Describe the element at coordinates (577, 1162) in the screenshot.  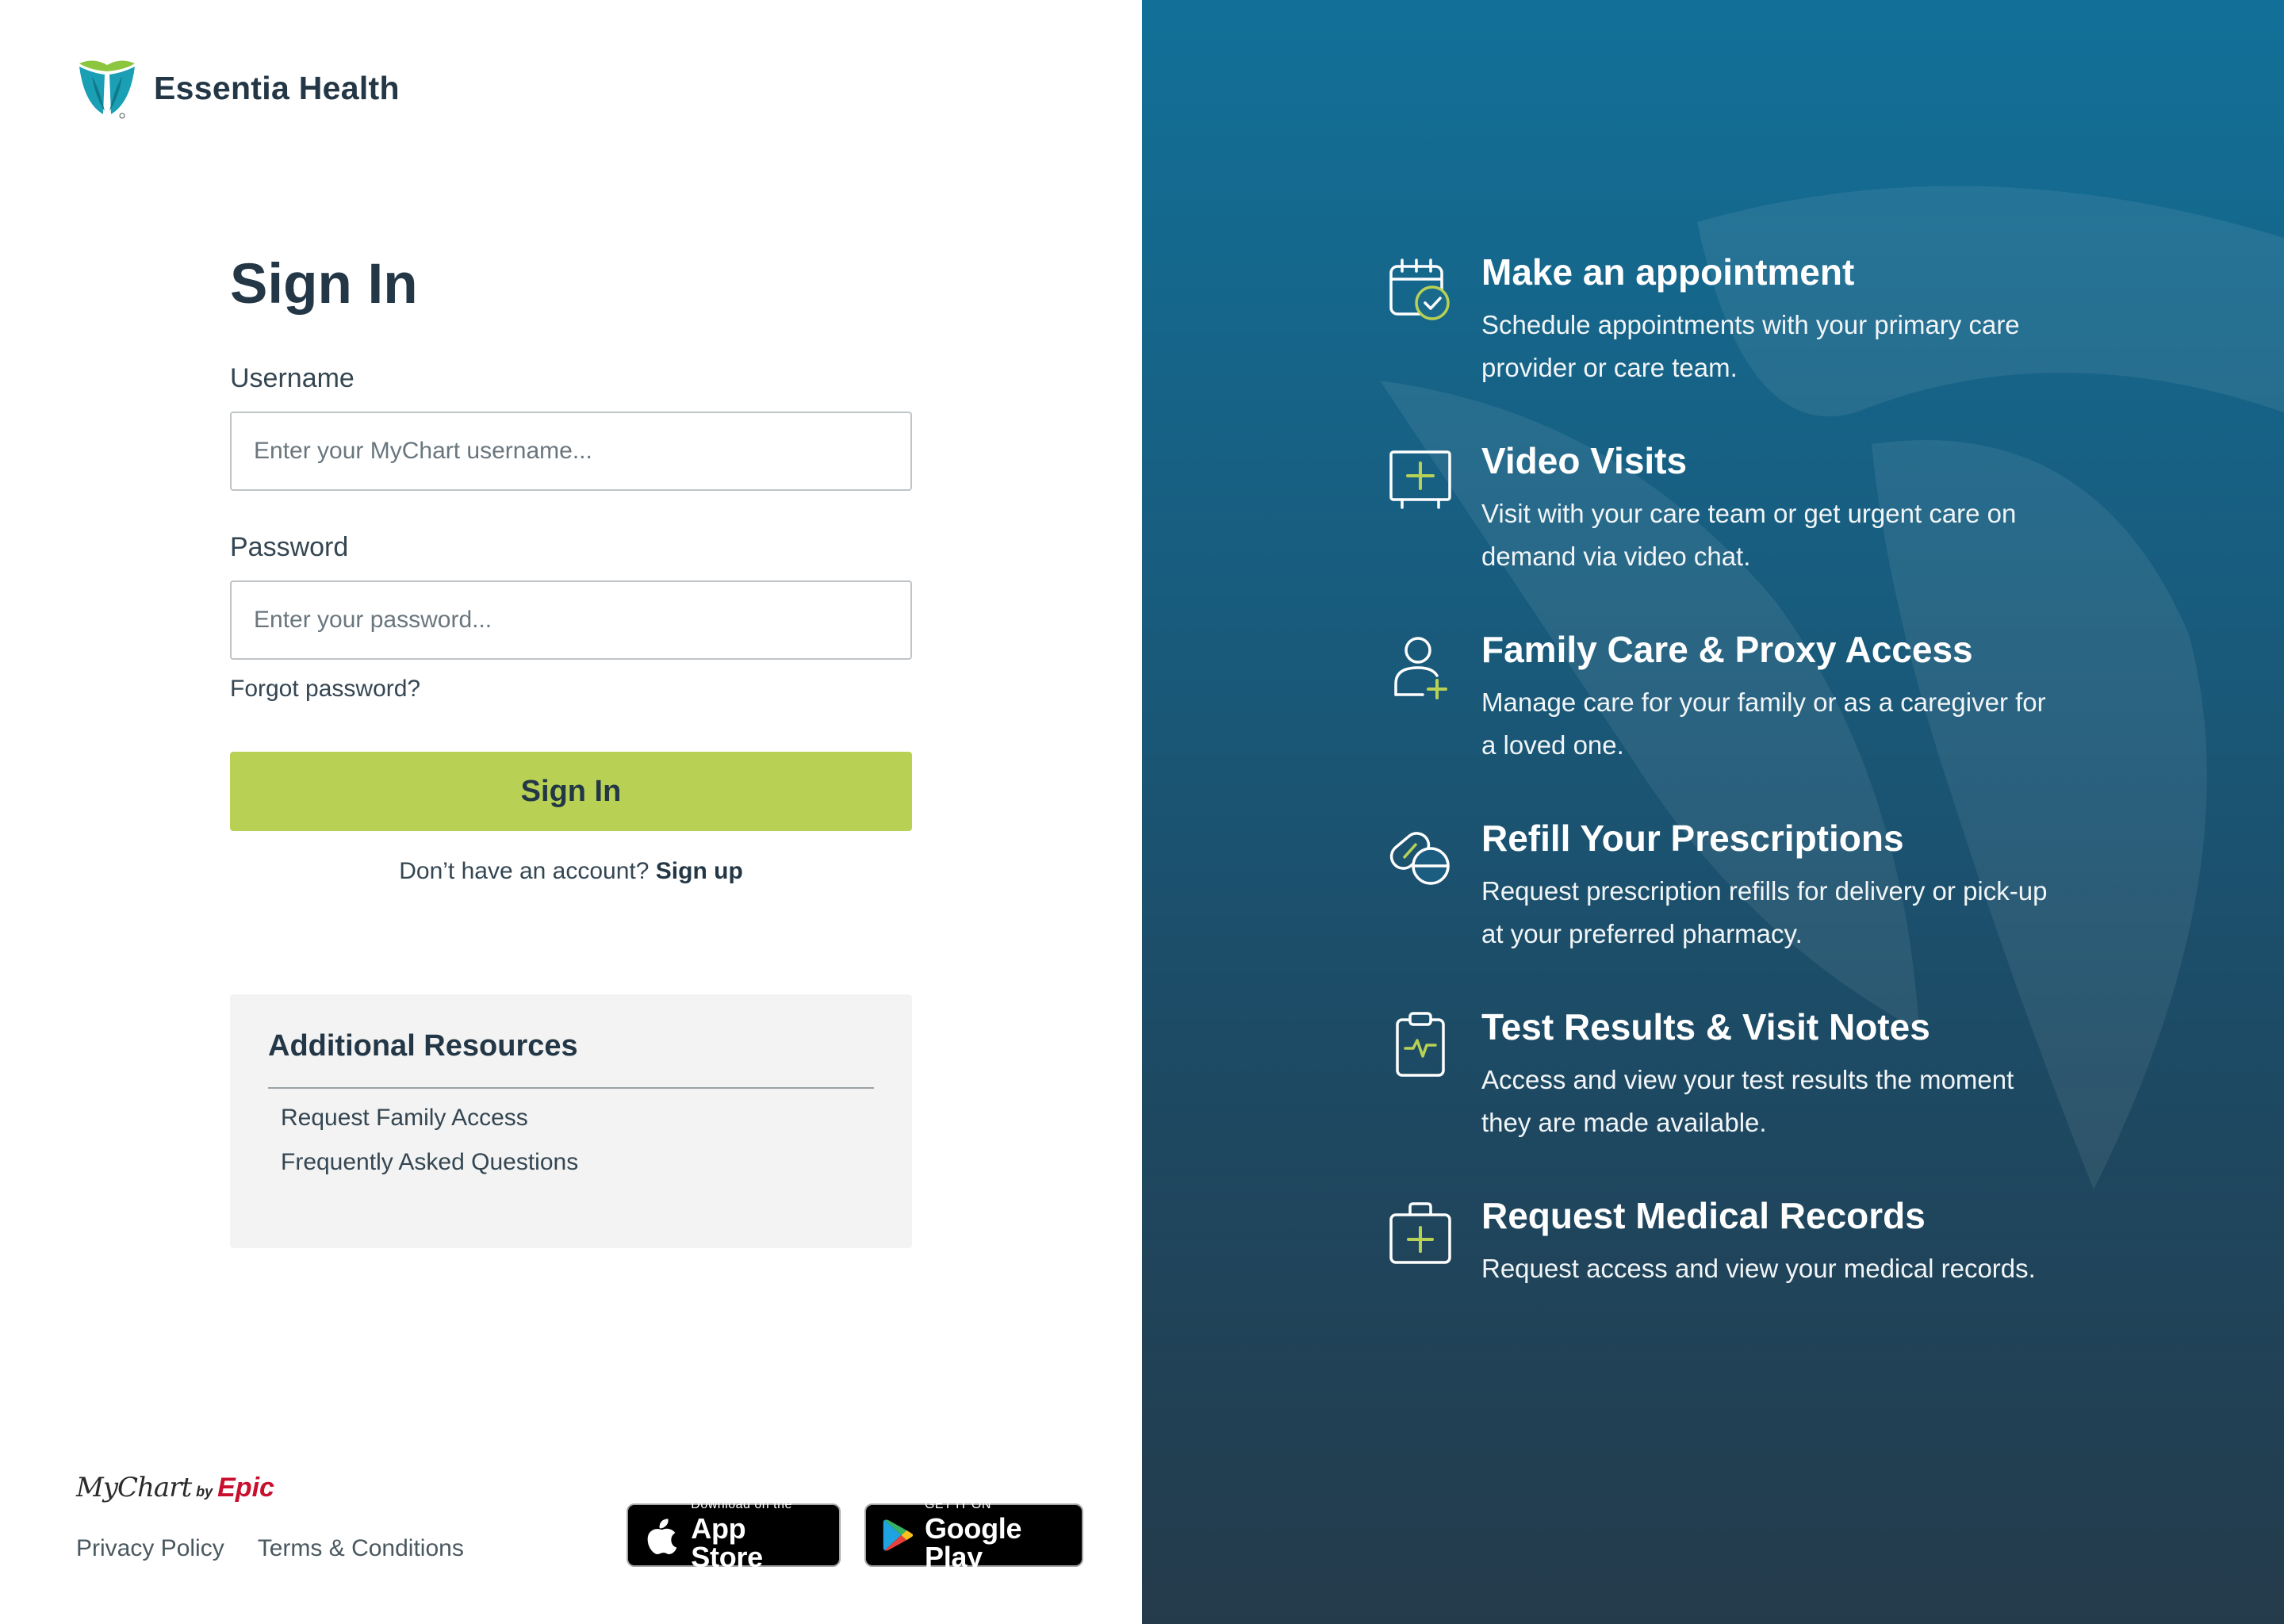
I see `resource-link-faq: Frequently Asked Questions` at that location.